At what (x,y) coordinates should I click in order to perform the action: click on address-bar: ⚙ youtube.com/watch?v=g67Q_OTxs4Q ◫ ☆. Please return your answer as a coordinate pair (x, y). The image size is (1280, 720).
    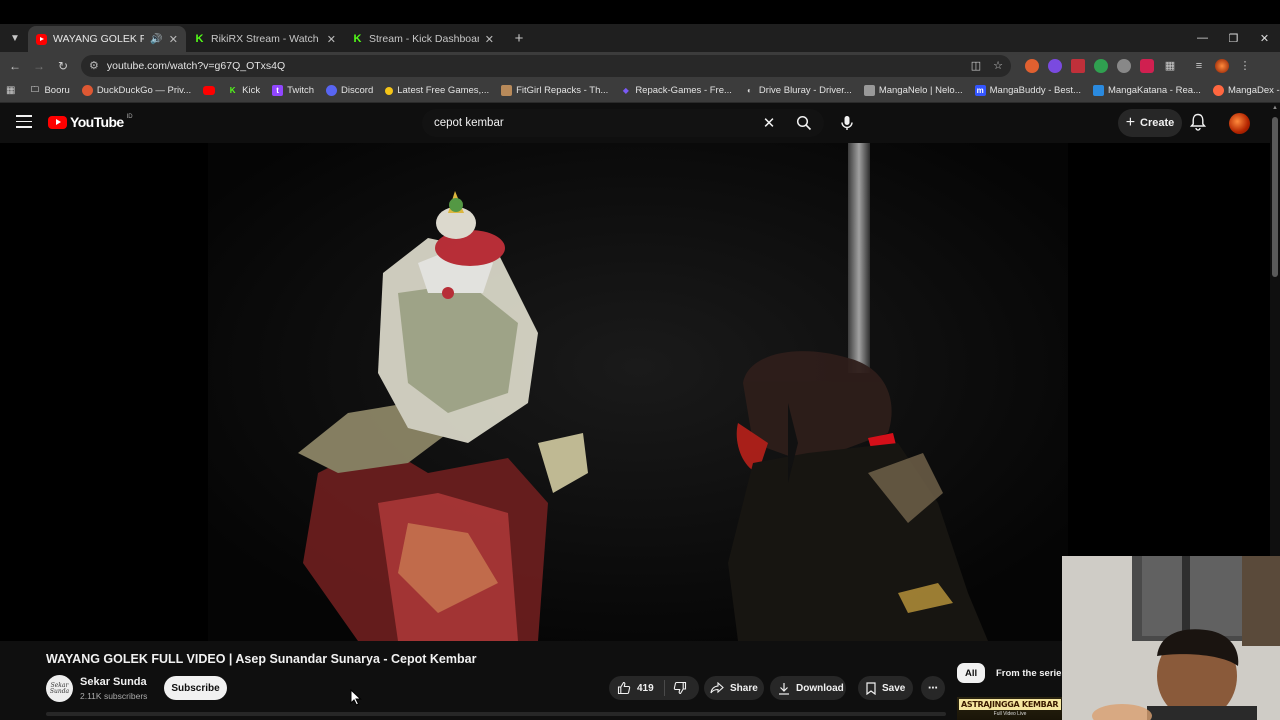
    Looking at the image, I should click on (546, 65).